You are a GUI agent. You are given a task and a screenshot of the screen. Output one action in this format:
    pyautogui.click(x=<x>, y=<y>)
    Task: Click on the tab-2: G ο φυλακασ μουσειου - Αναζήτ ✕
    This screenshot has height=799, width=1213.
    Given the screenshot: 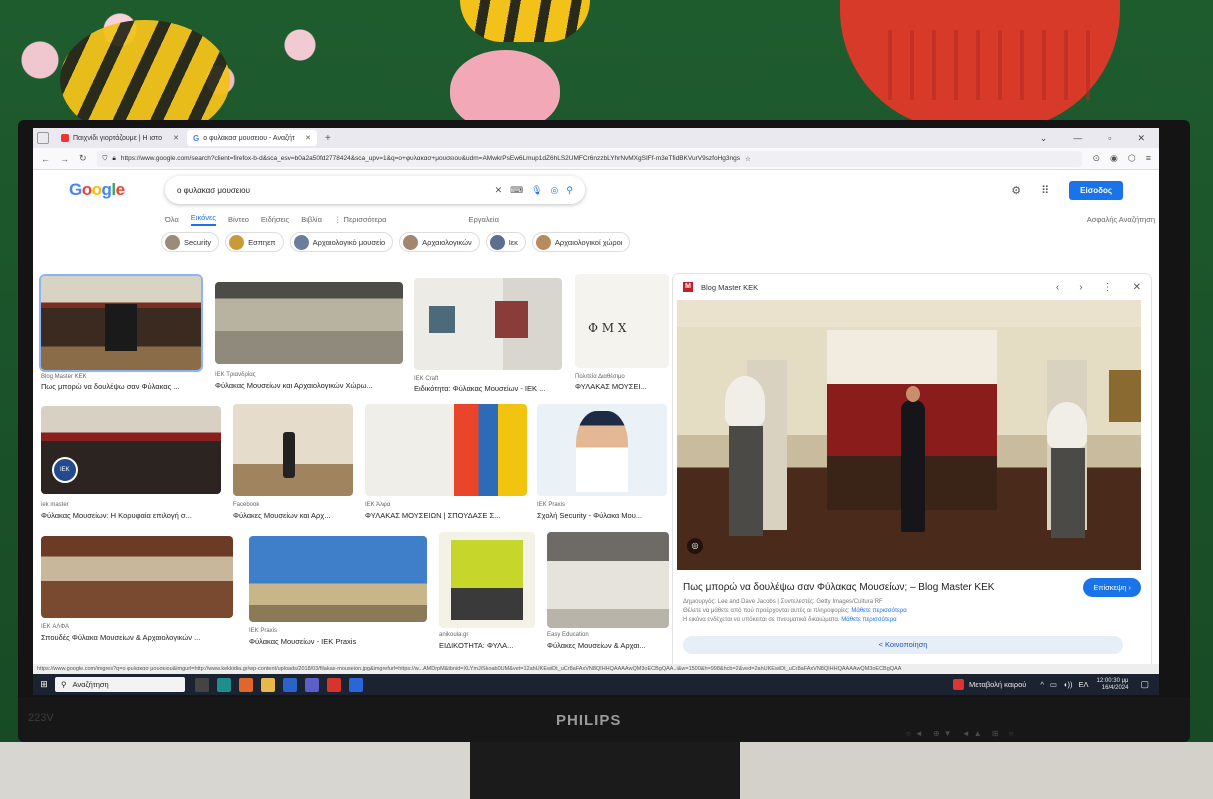 What is the action you would take?
    pyautogui.click(x=252, y=138)
    